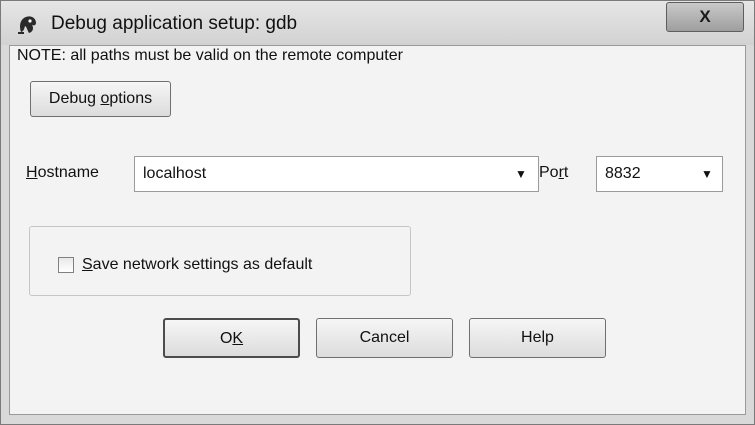 This screenshot has height=425, width=755. I want to click on ok-label-pre: O, so click(226, 338).